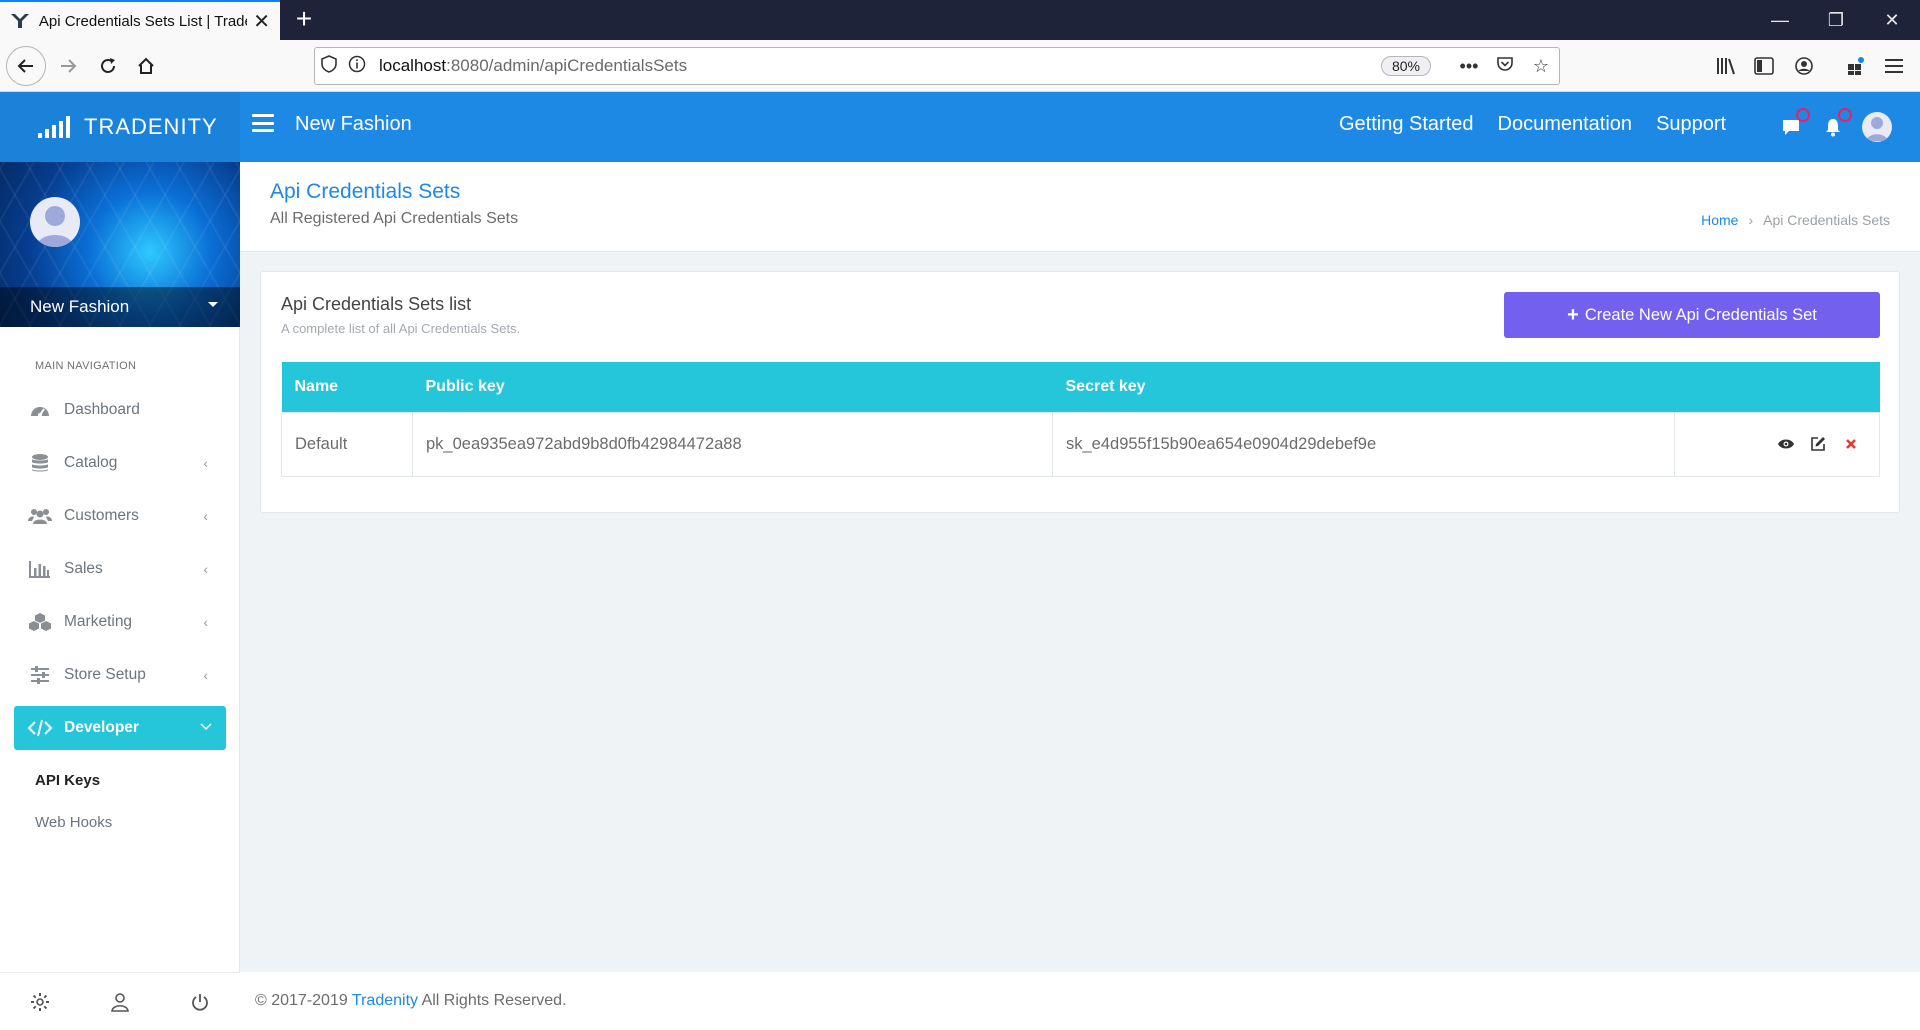  I want to click on store-name: New Fashion, so click(353, 124).